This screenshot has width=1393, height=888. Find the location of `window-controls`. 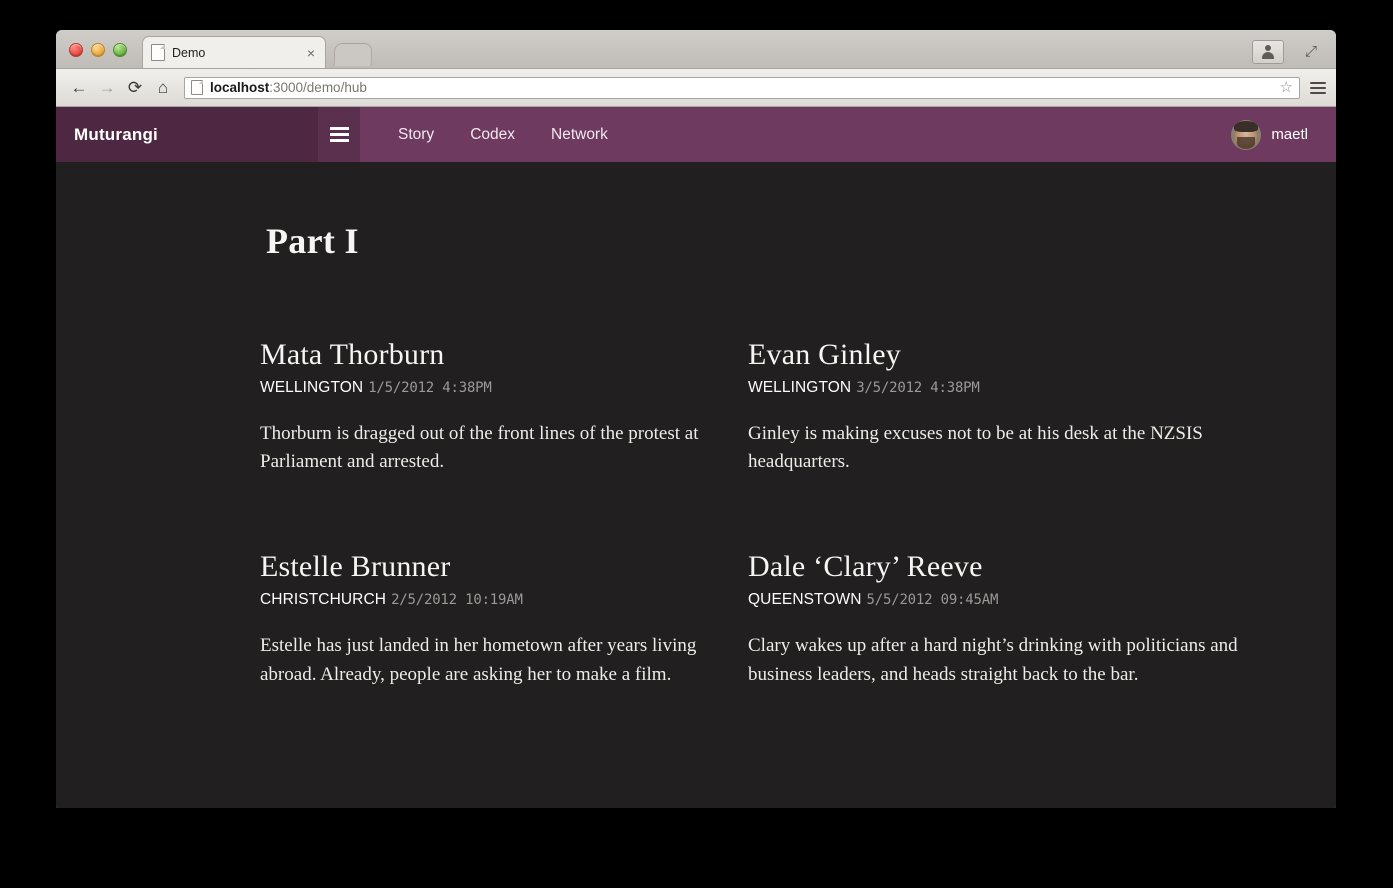

window-controls is located at coordinates (98, 50).